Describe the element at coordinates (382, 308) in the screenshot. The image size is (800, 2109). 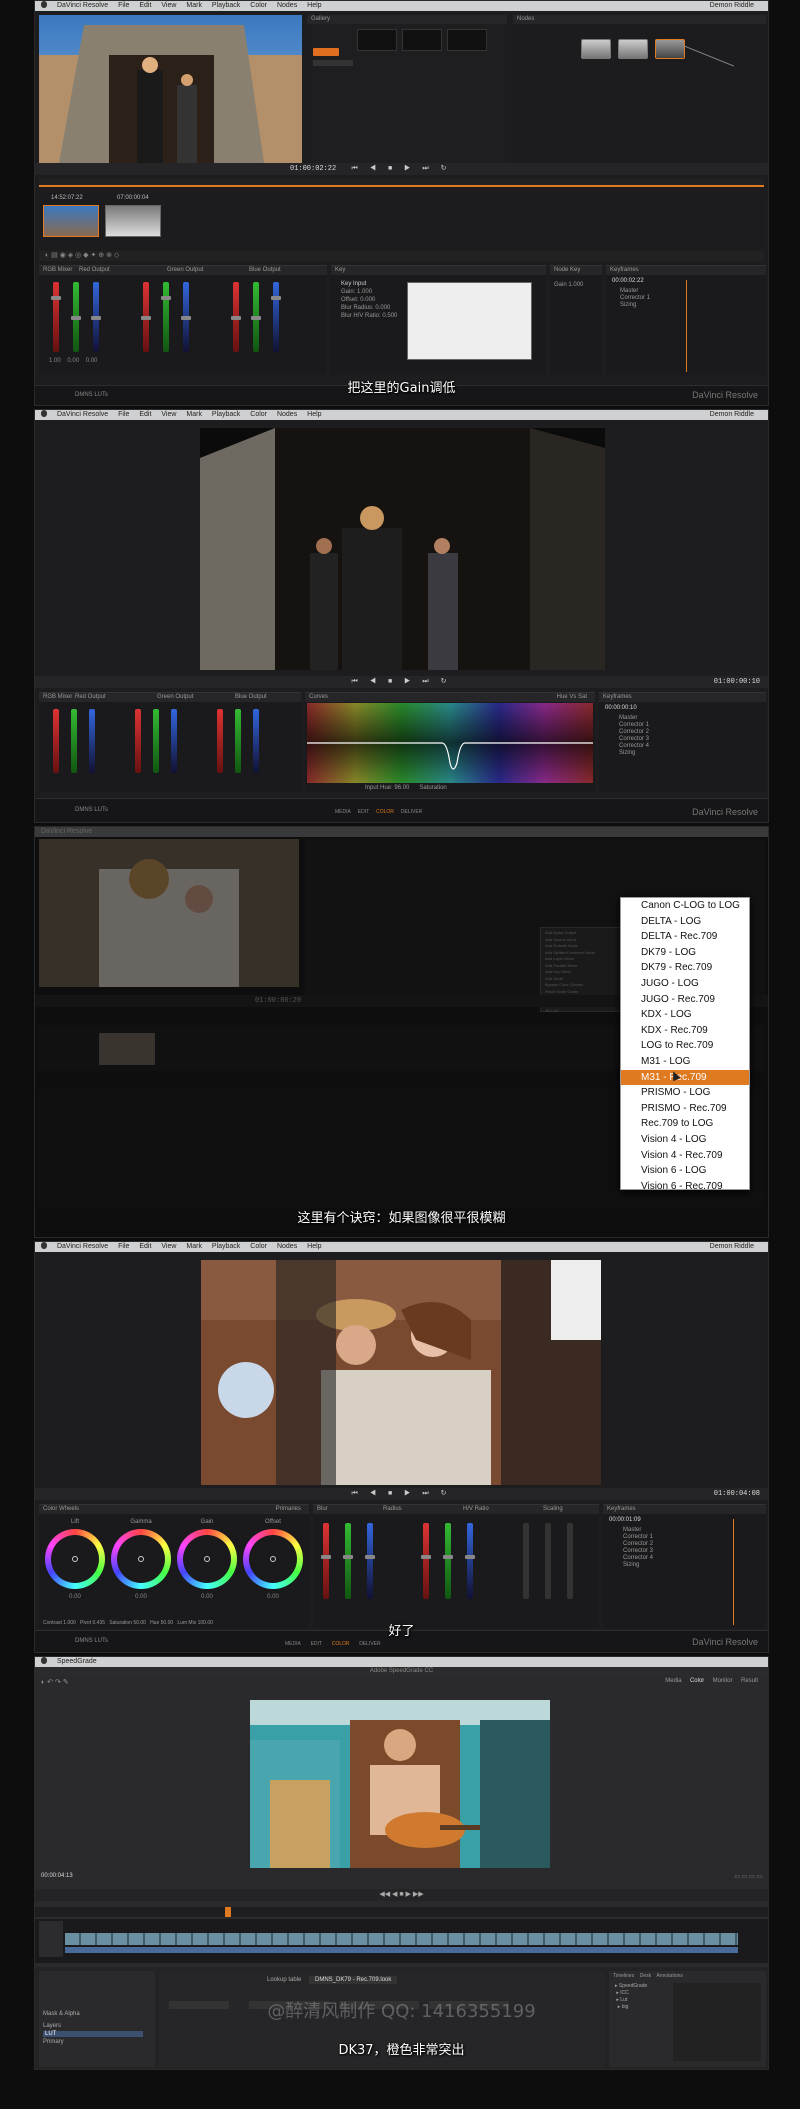
I see `key-blur-radius-value: 0.000` at that location.